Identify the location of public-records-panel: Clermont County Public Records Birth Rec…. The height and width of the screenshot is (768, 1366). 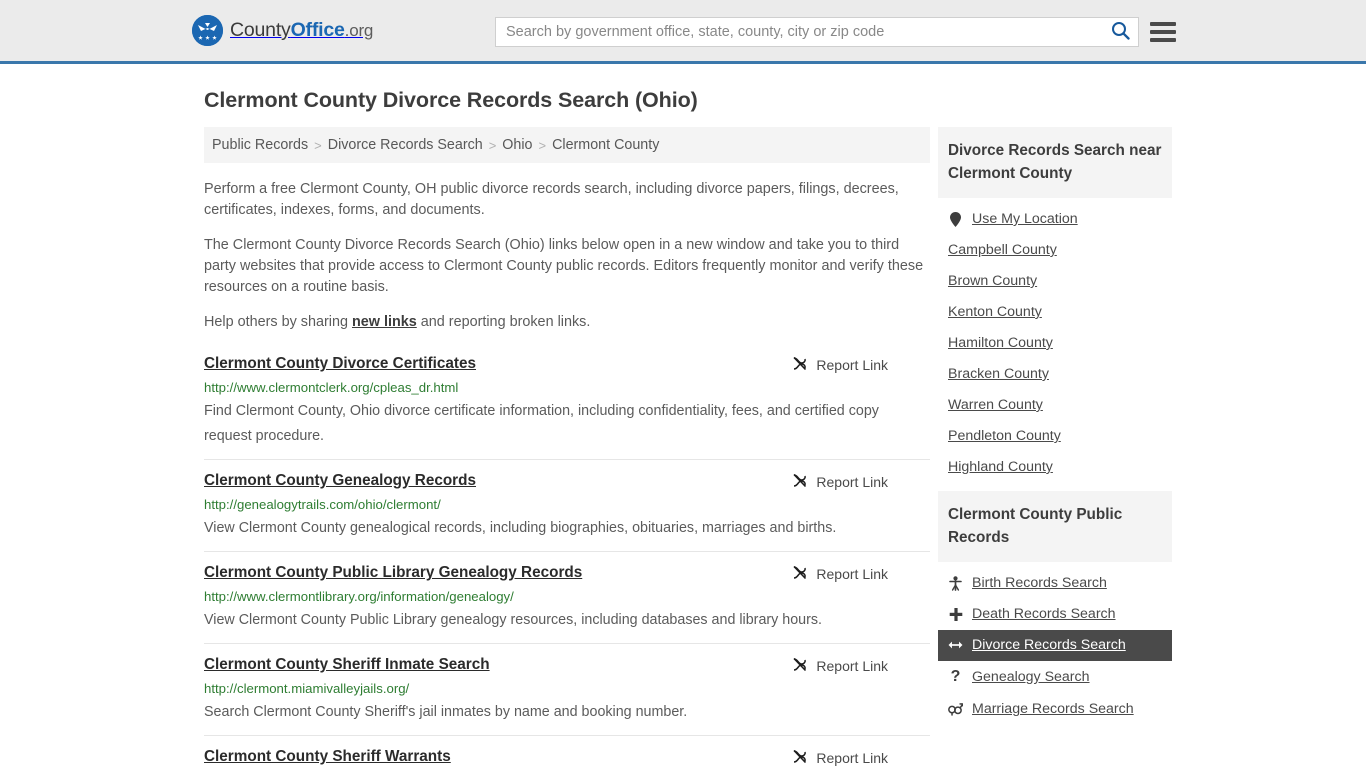
(1055, 608).